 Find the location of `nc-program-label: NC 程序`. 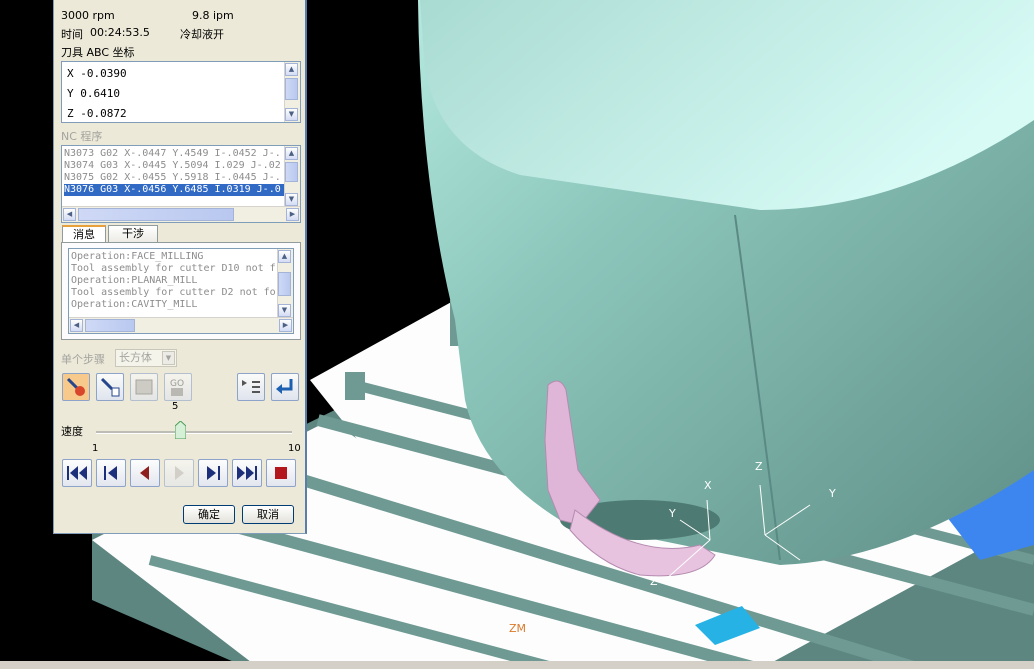

nc-program-label: NC 程序 is located at coordinates (82, 136).